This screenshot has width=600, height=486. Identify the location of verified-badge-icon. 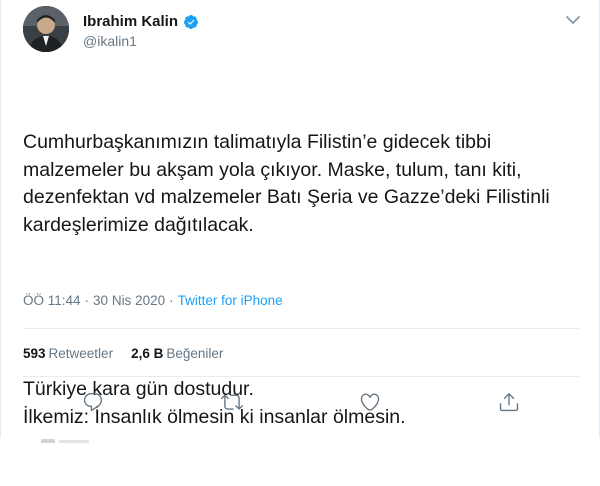
(191, 22).